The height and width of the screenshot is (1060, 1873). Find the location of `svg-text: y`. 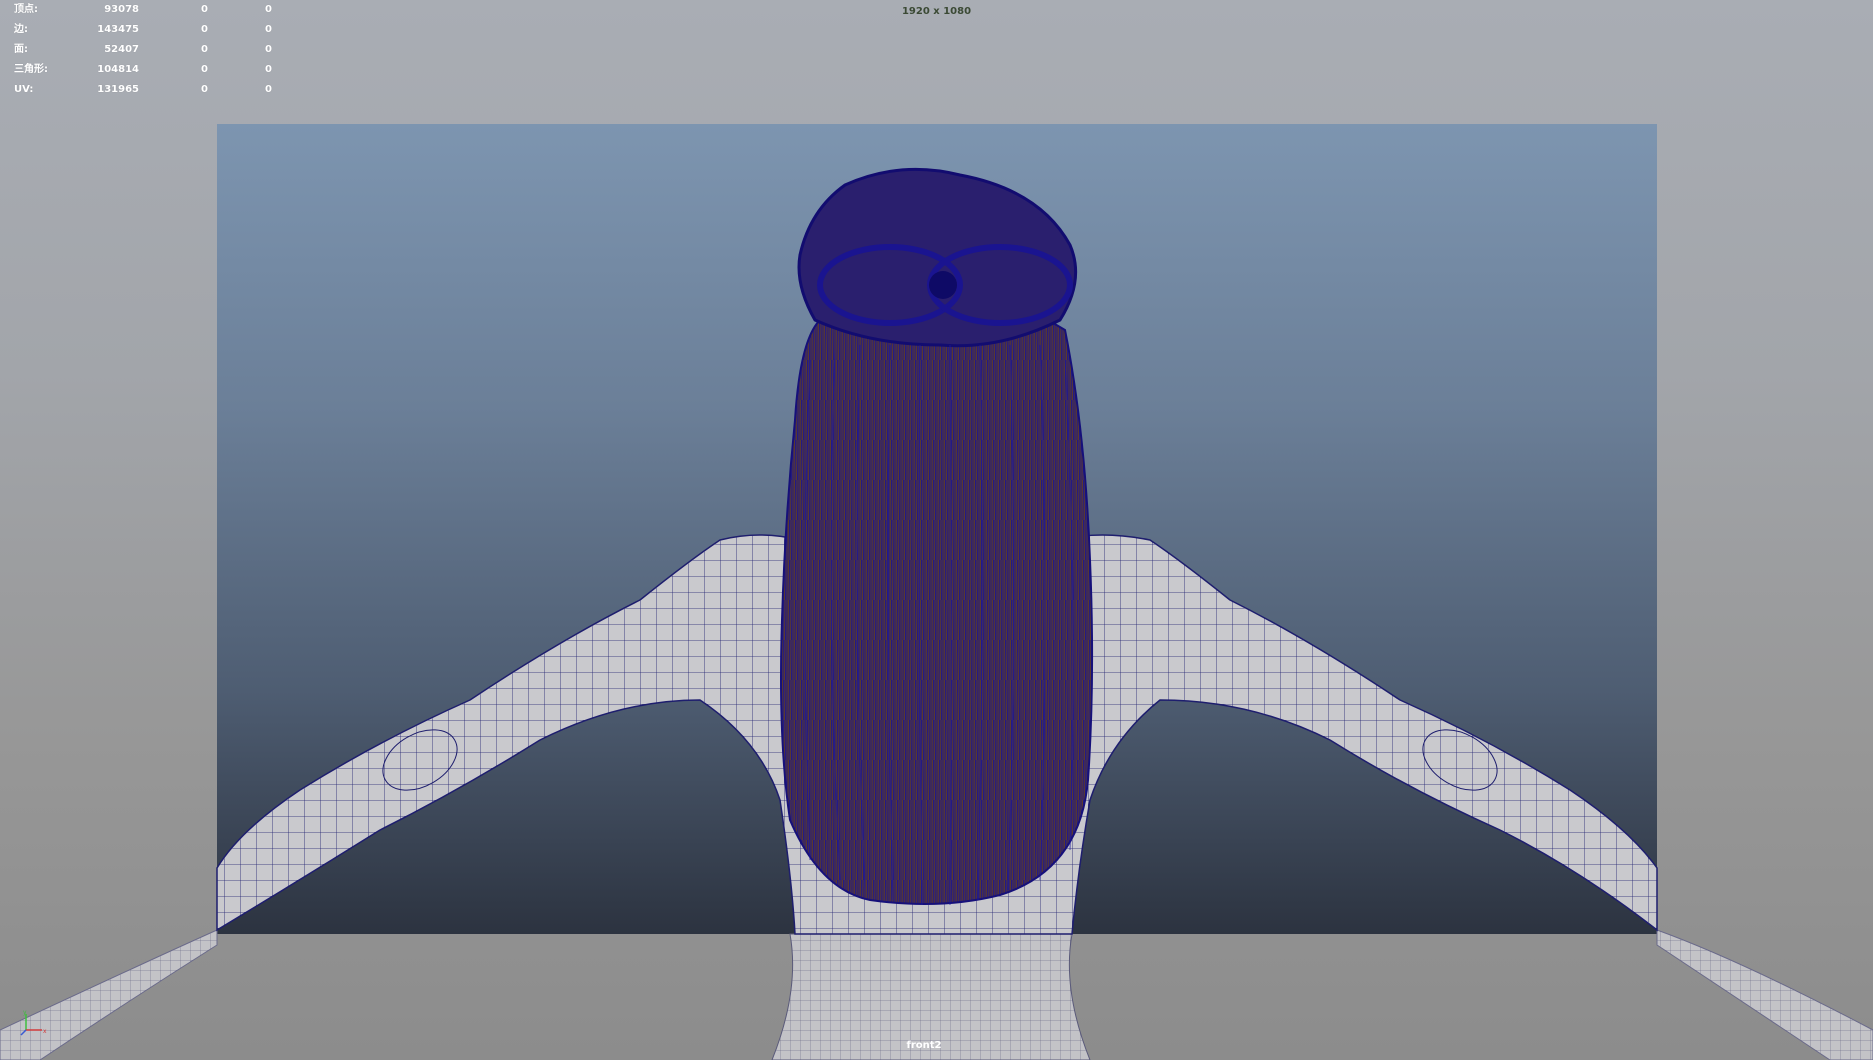

svg-text: y is located at coordinates (25, 1012).